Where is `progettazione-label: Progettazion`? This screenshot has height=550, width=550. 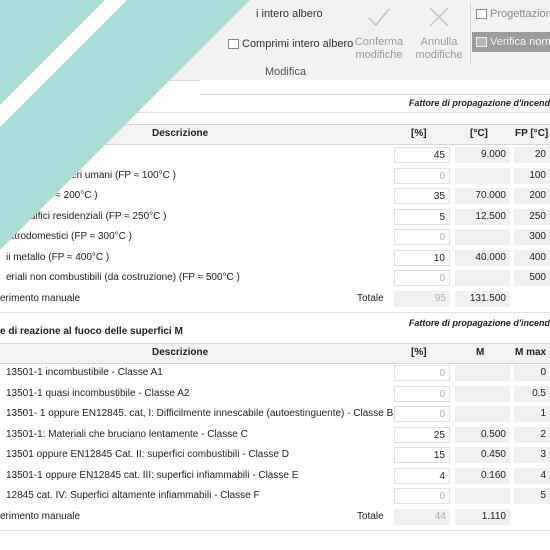 progettazione-label: Progettazion is located at coordinates (520, 14).